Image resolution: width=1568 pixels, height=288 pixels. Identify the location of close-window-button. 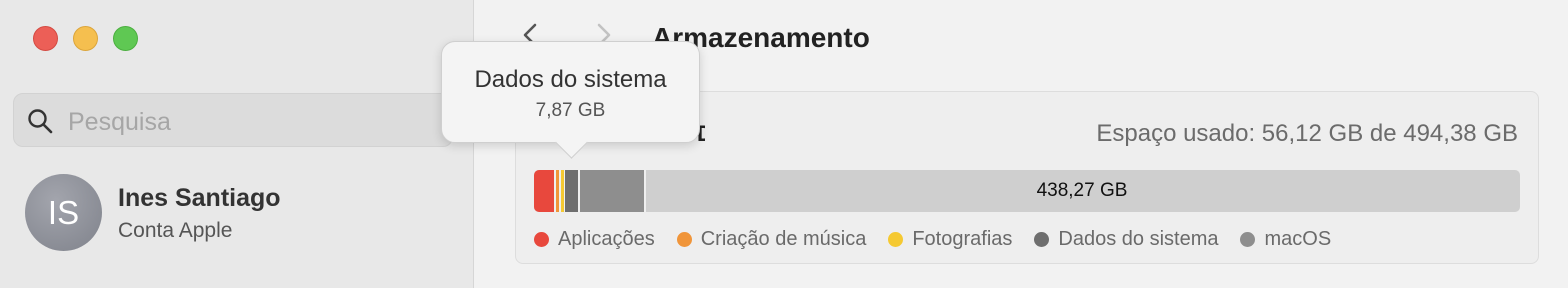
(45, 38).